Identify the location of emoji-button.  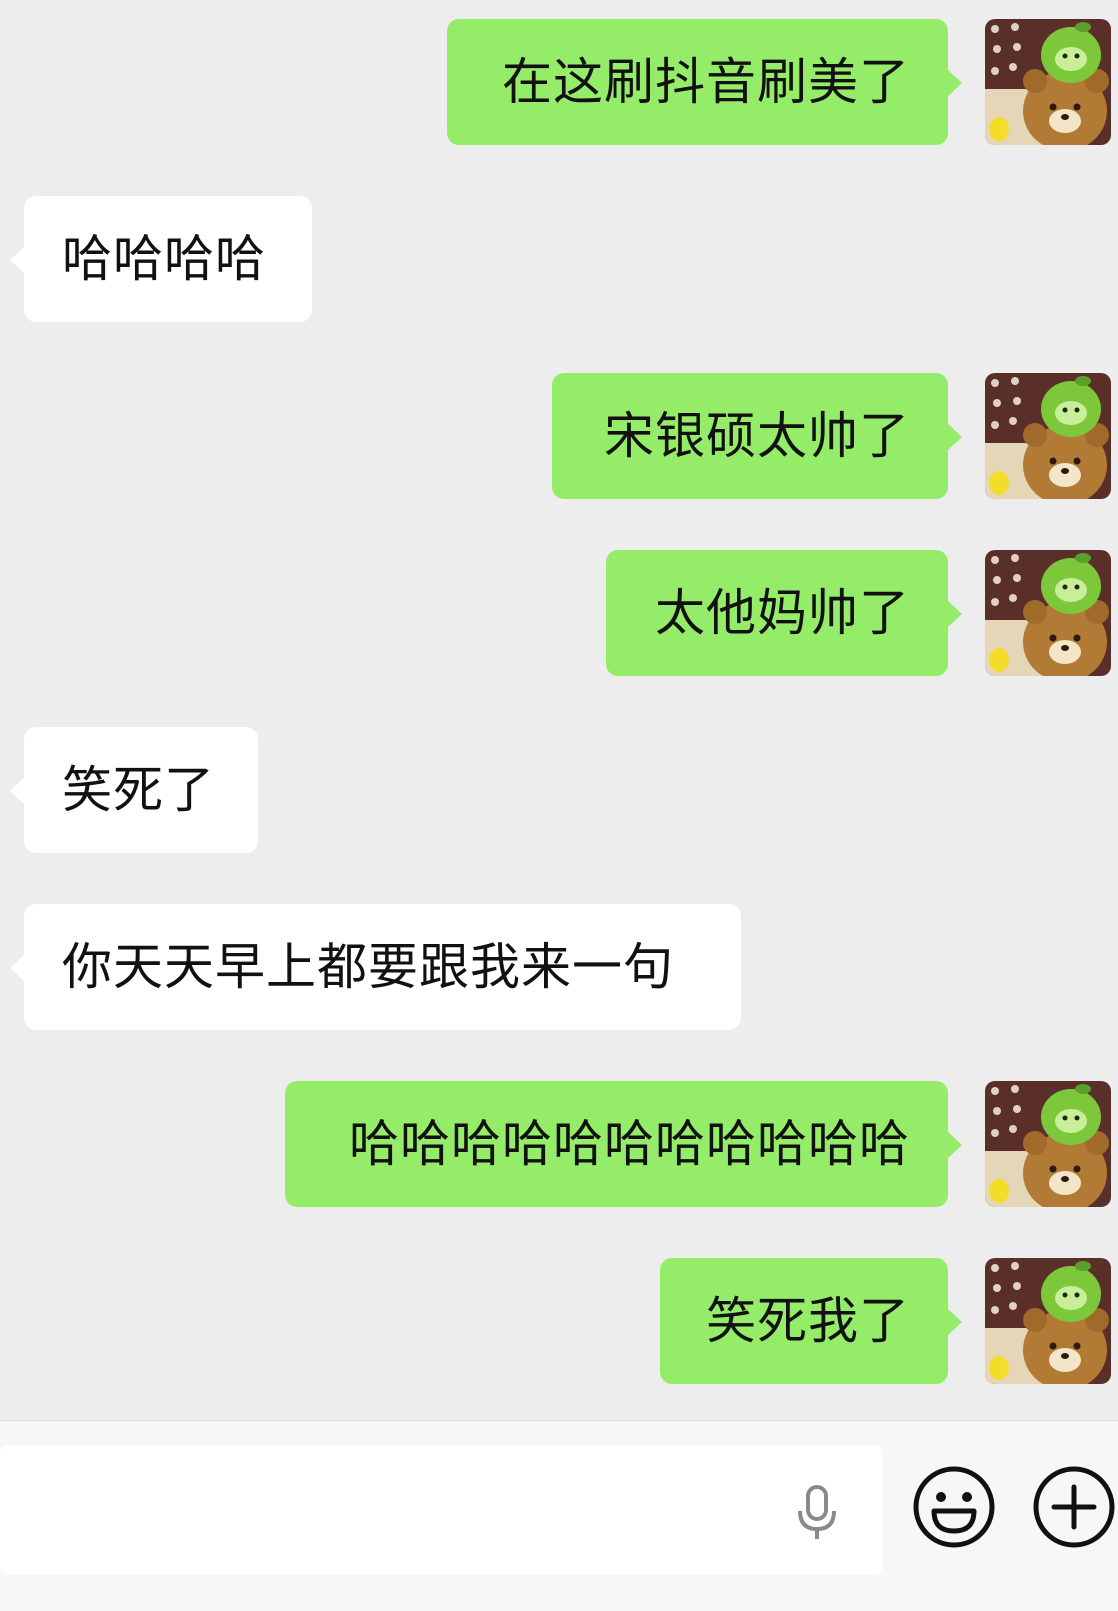
(954, 1507).